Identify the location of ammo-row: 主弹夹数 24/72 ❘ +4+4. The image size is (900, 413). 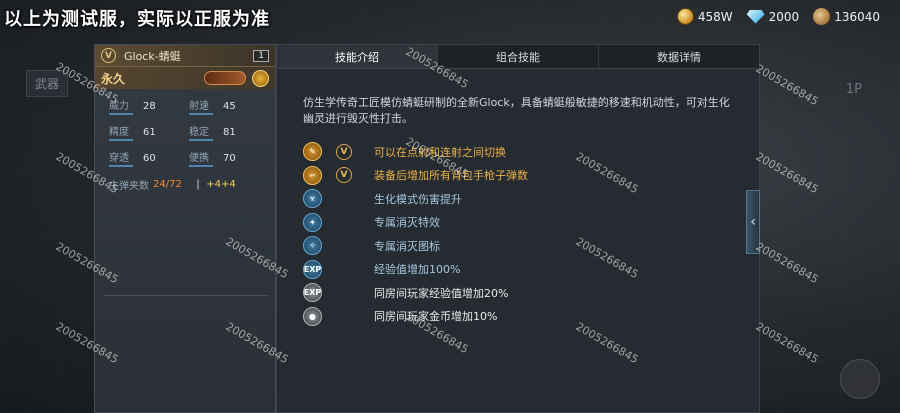
(185, 184).